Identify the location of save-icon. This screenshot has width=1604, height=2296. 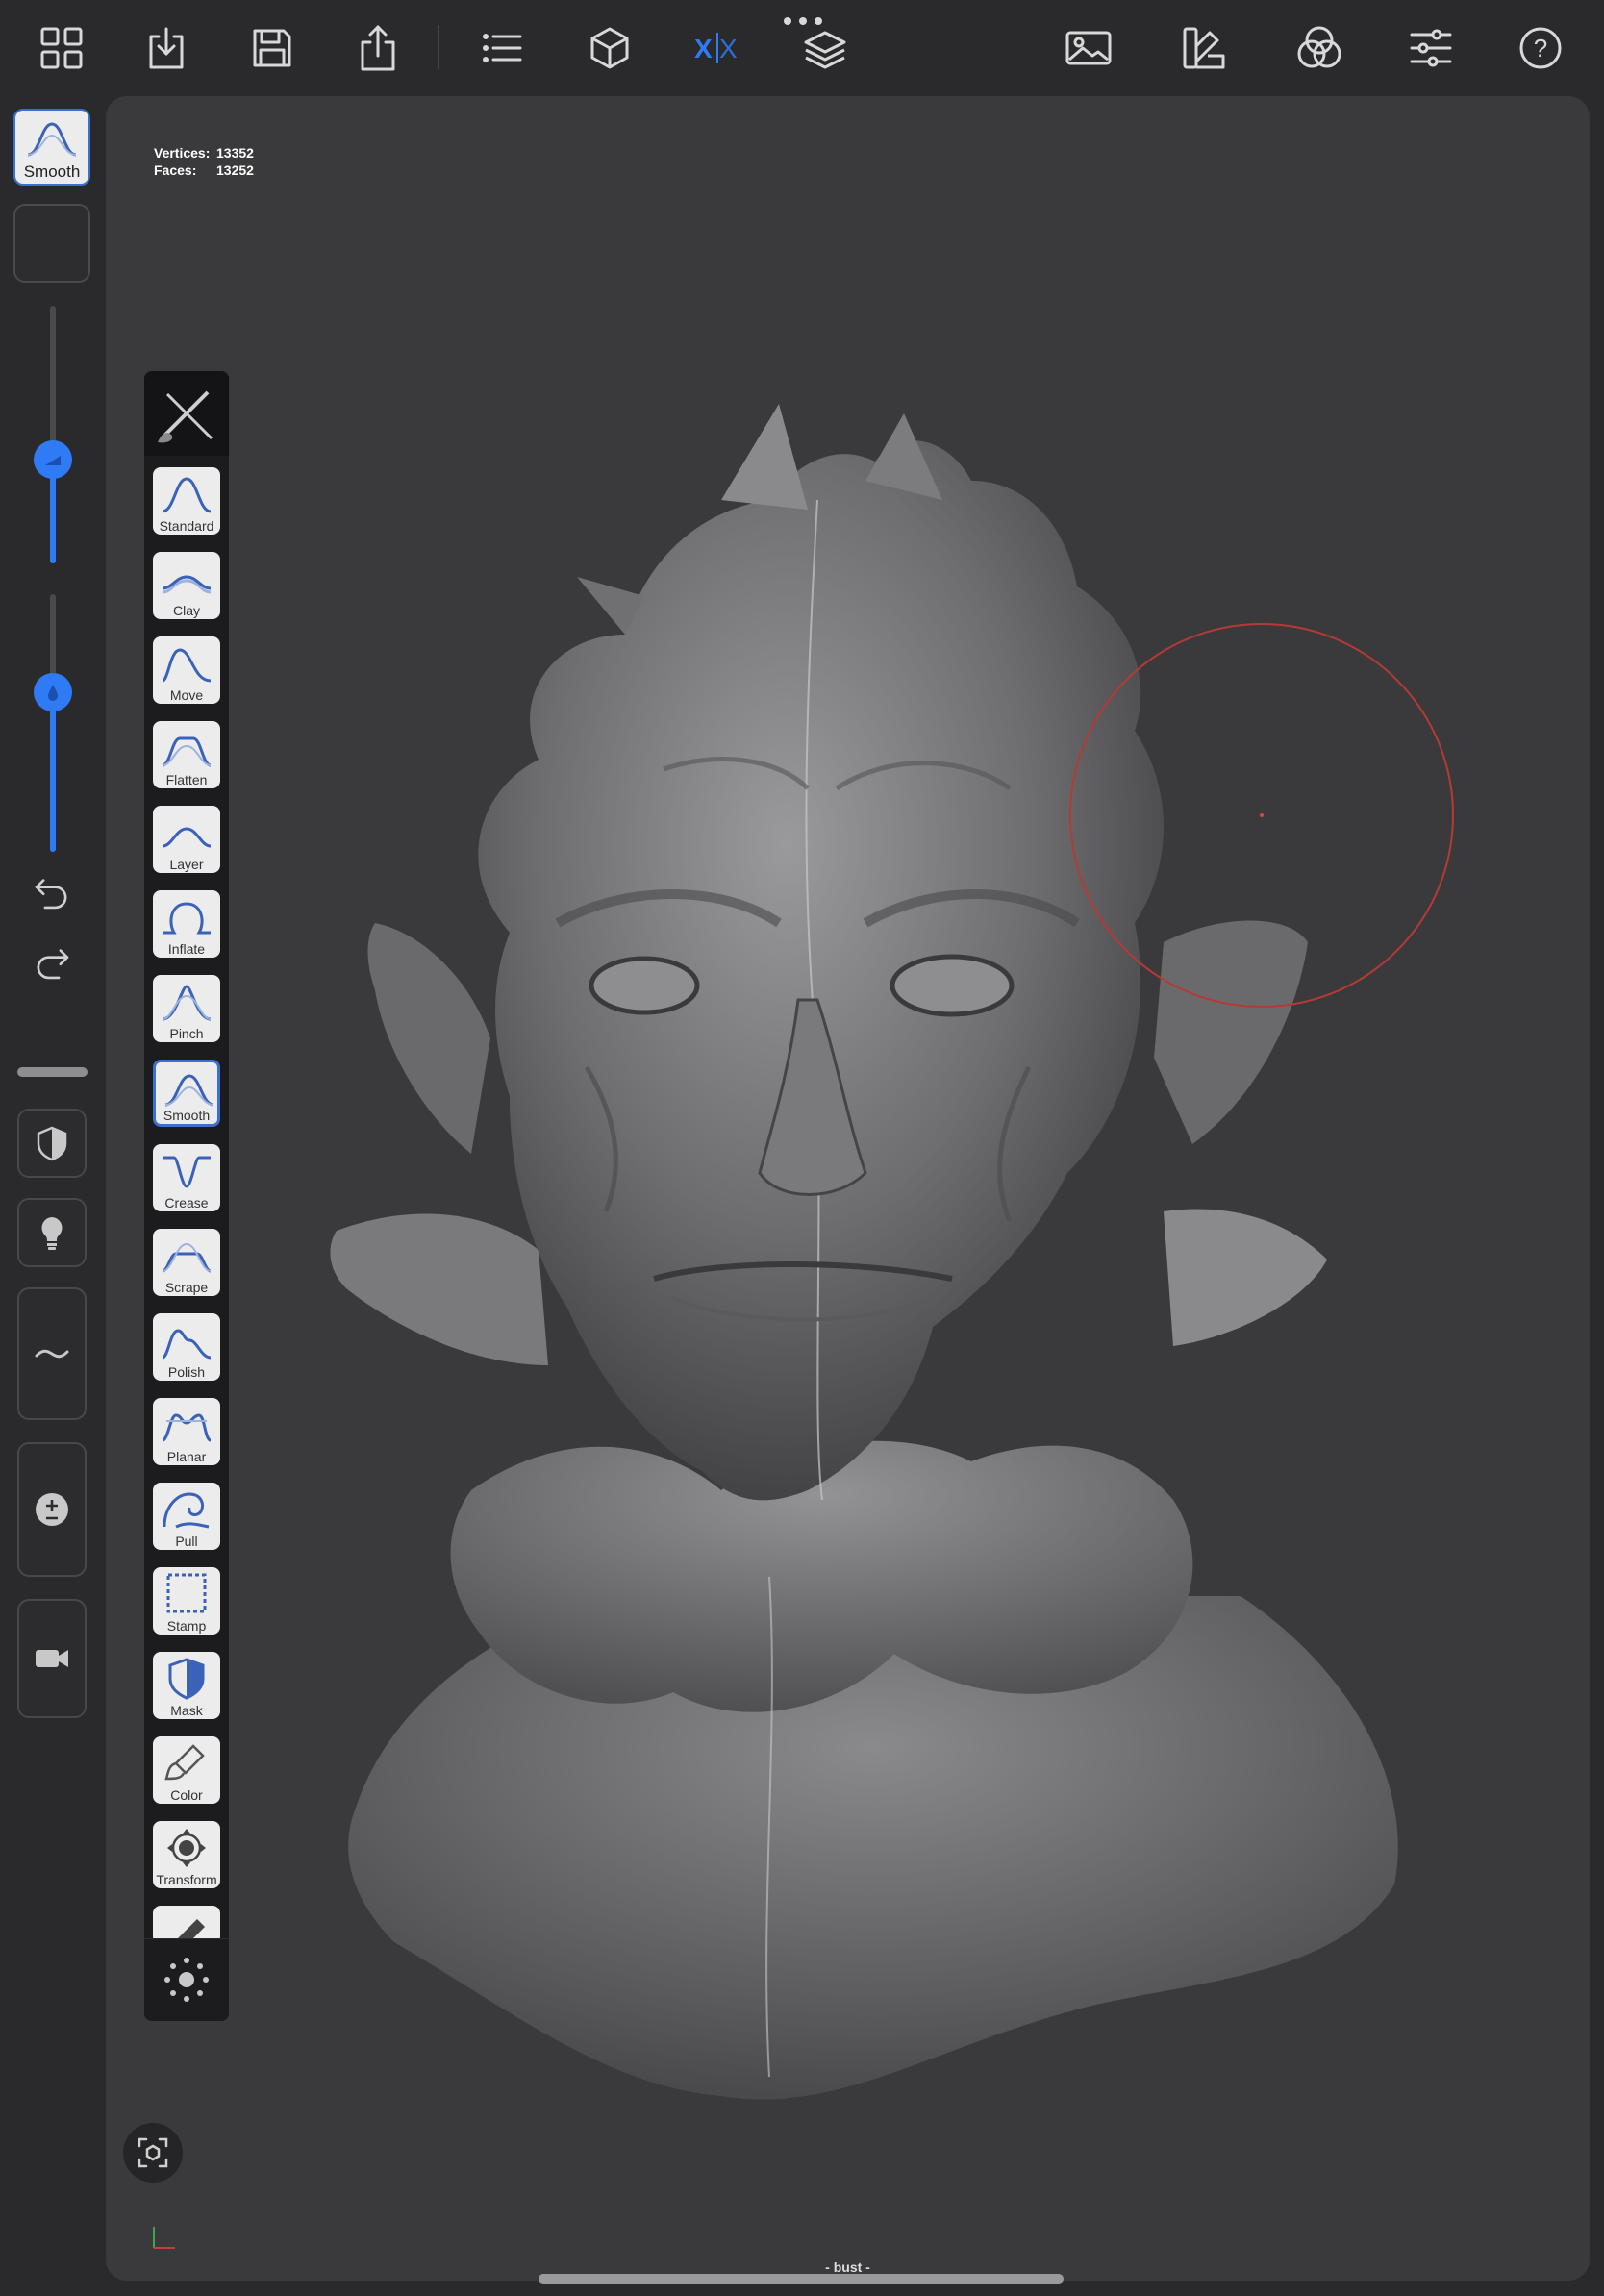
(272, 48).